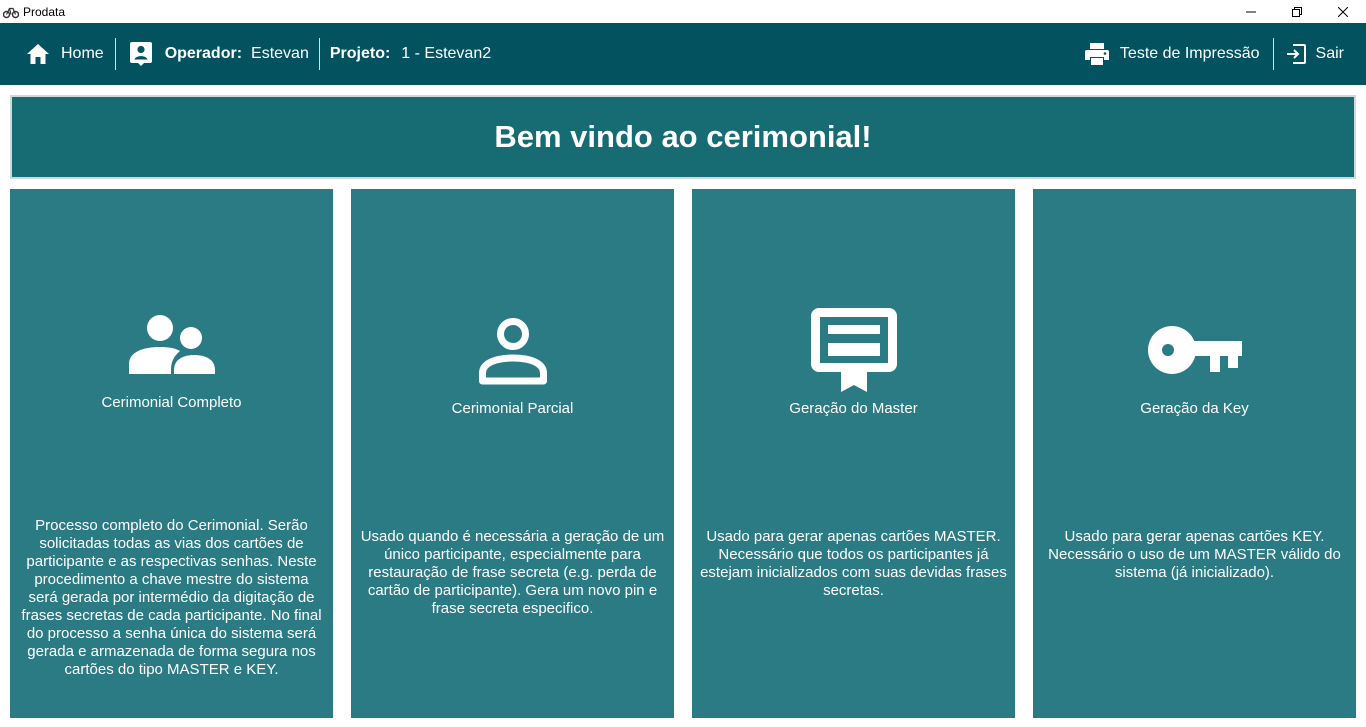 The width and height of the screenshot is (1366, 727). I want to click on user-icon, so click(512, 351).